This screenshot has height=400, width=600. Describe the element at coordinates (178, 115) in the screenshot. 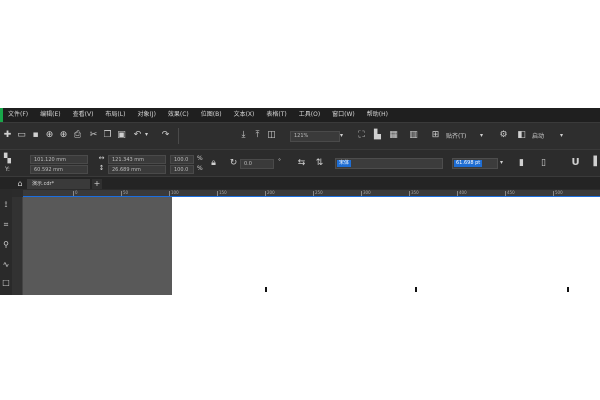

I see `menu-effects: 效果(C)` at that location.